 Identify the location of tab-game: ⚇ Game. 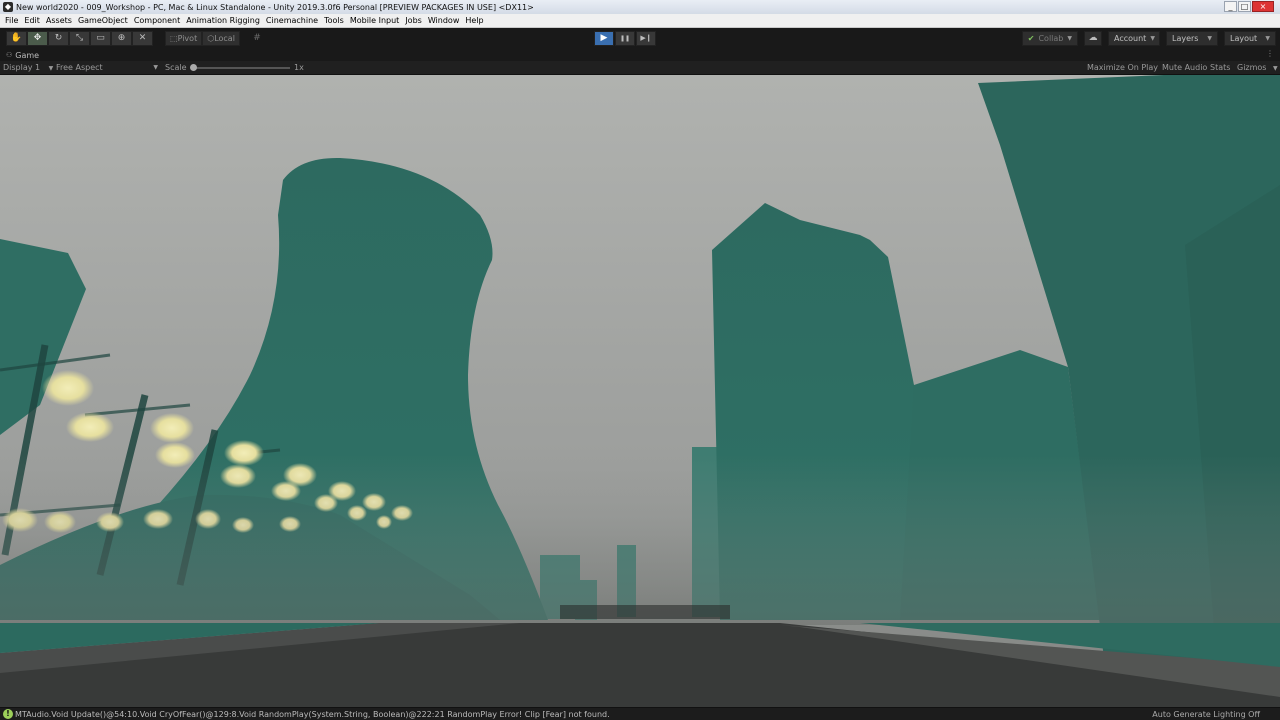
(19, 55).